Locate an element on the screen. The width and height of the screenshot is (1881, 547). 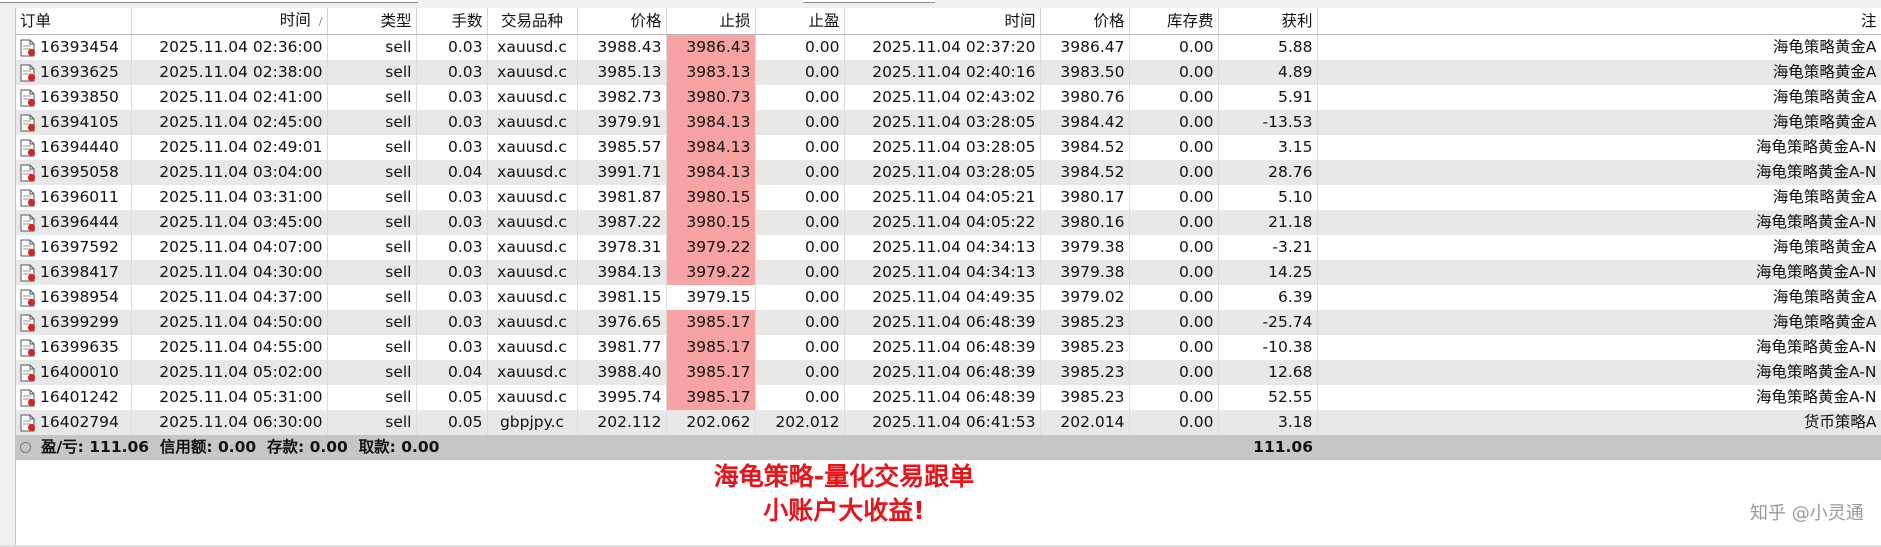
cell-open-price: 202.112 is located at coordinates (622, 422).